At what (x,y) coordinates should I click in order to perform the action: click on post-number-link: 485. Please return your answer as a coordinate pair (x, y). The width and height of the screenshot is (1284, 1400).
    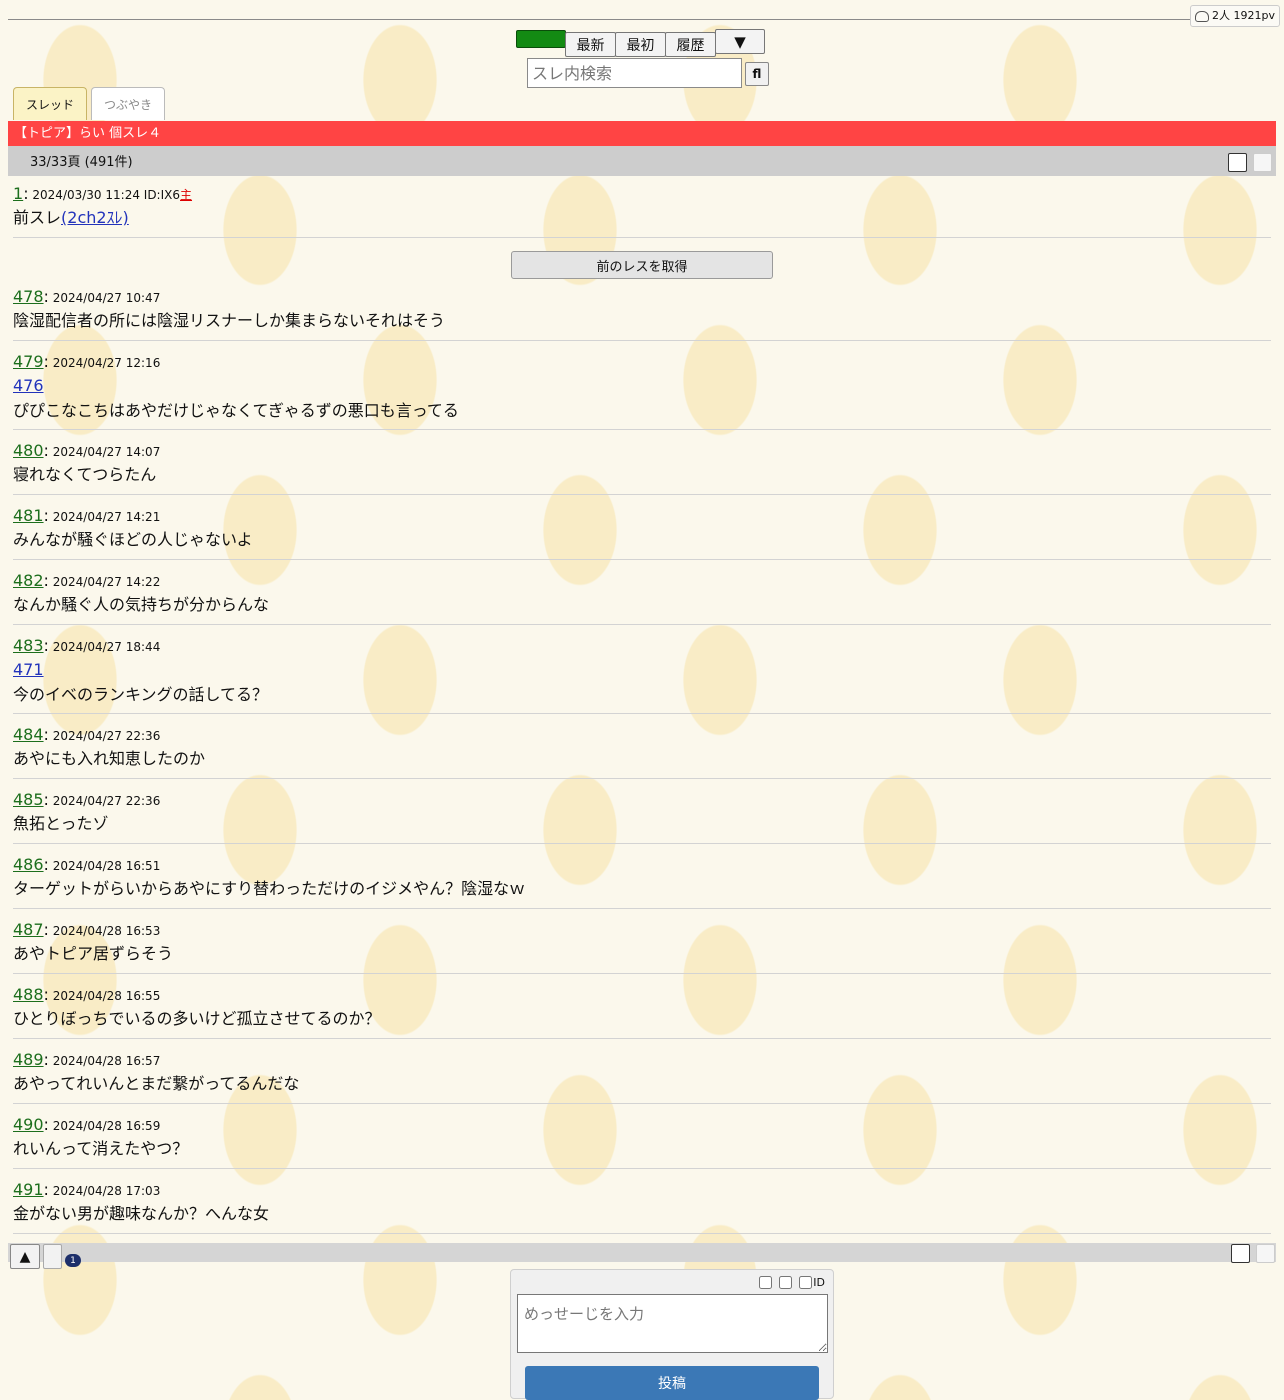
    Looking at the image, I should click on (28, 799).